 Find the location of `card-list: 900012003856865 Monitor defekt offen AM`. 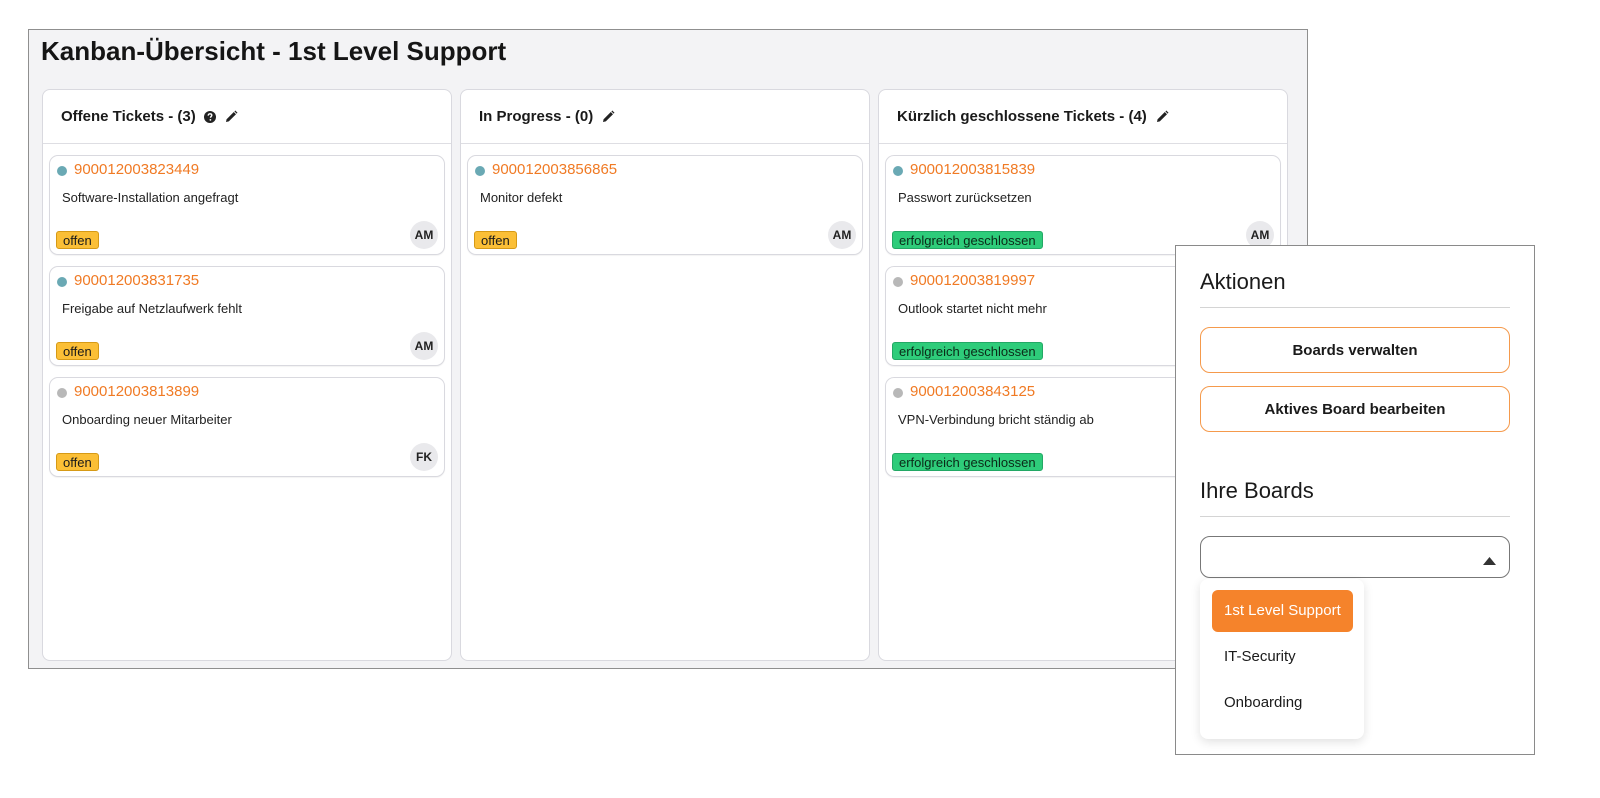

card-list: 900012003856865 Monitor defekt offen AM is located at coordinates (665, 199).